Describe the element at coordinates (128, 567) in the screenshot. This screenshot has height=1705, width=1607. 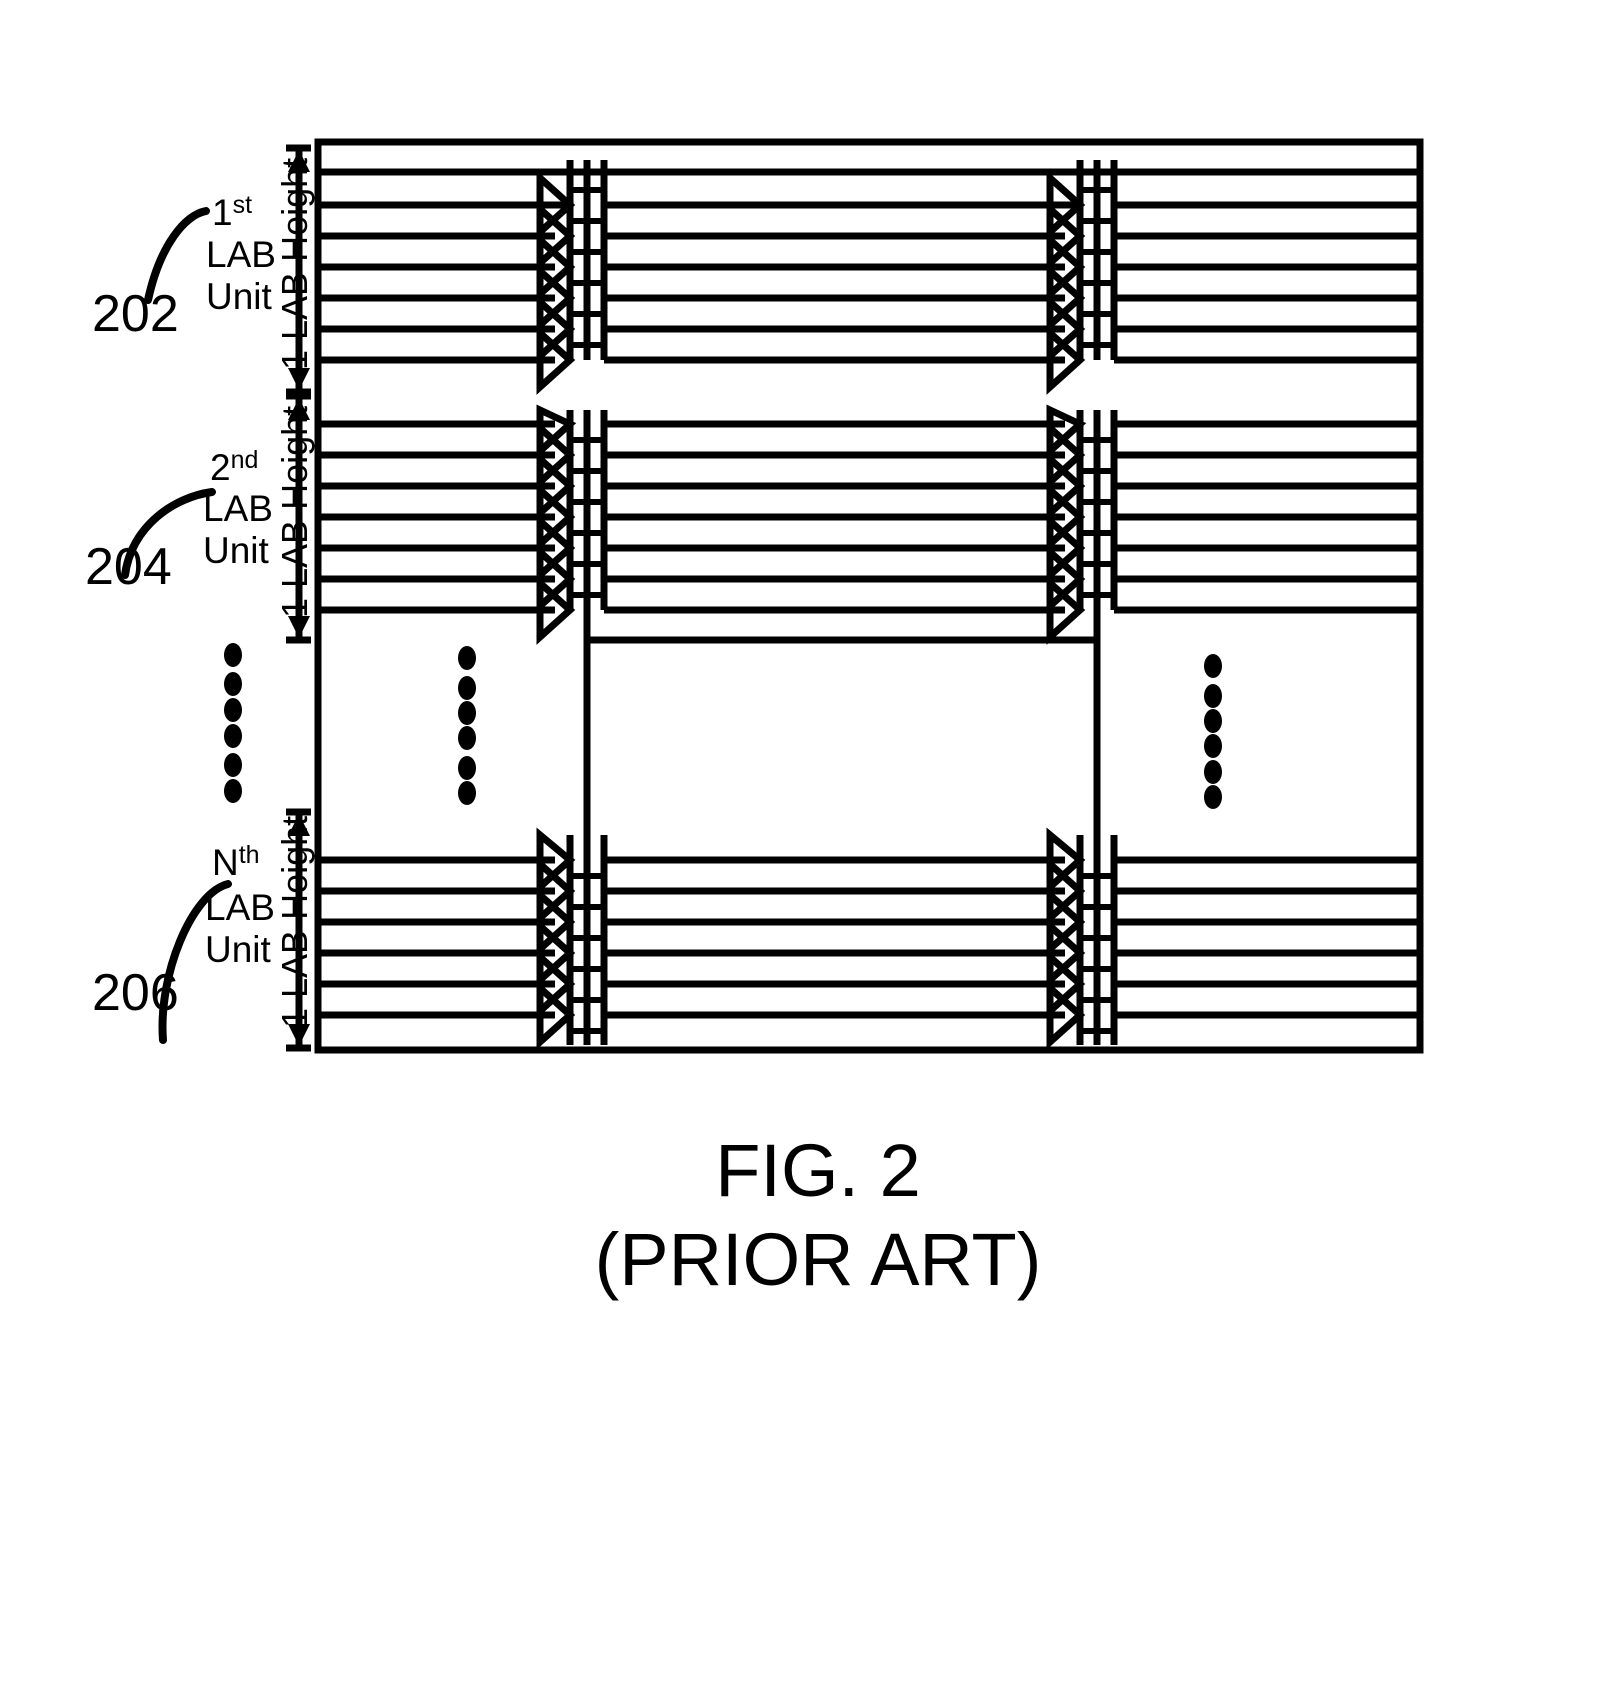
I see `ref-number-204: 204` at that location.